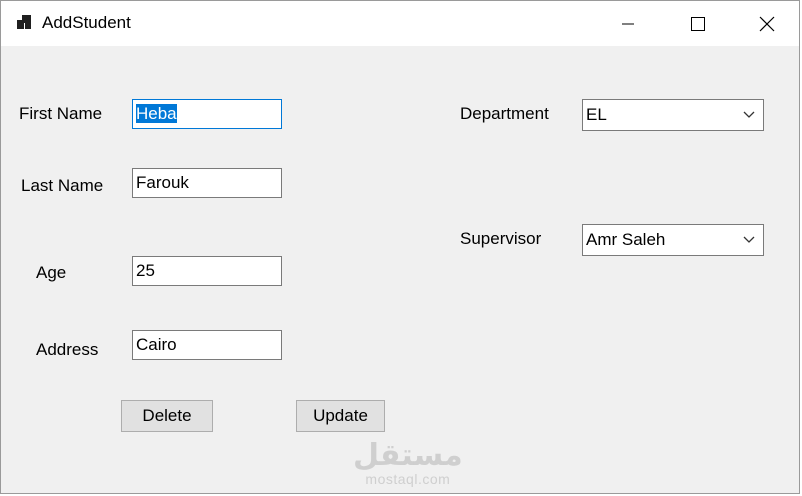 The width and height of the screenshot is (802, 496). What do you see at coordinates (145, 270) in the screenshot?
I see `age-value: 25` at bounding box center [145, 270].